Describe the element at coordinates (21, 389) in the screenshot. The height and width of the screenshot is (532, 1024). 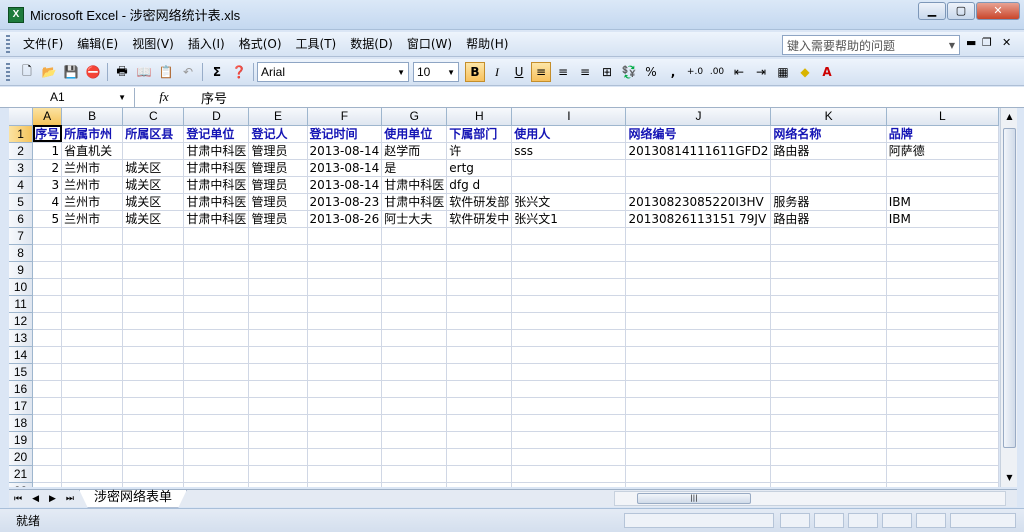
I see `row-header: 16` at that location.